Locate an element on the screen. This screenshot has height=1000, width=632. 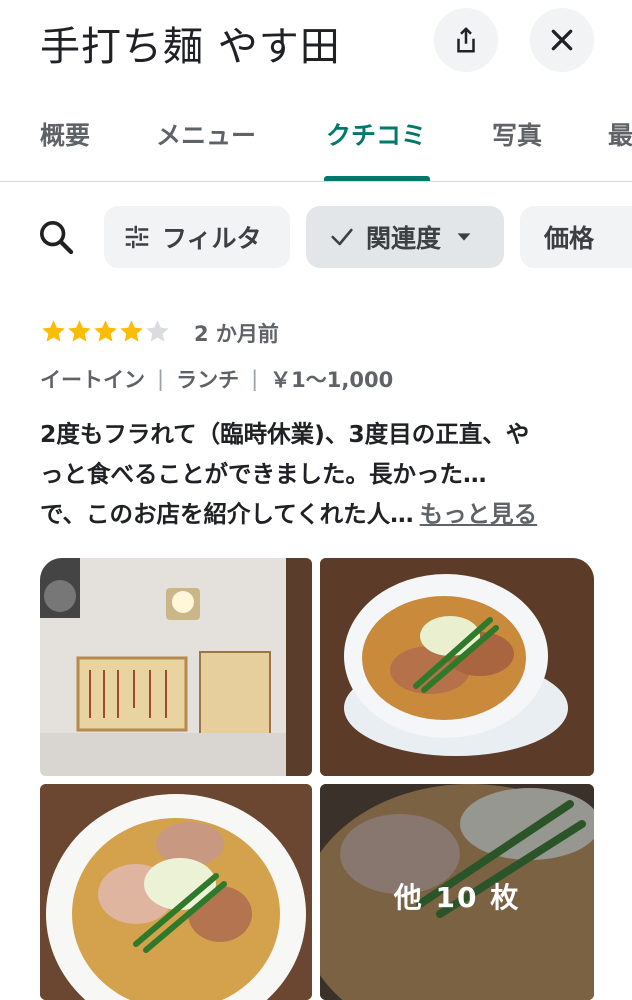
star-rating is located at coordinates (105, 331).